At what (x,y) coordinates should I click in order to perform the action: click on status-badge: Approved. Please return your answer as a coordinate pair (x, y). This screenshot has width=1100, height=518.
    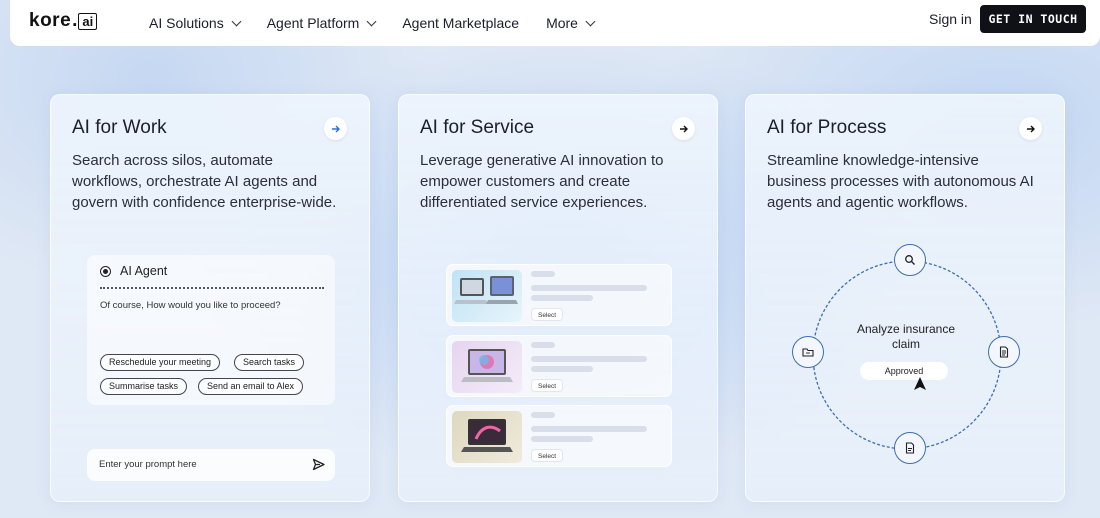
    Looking at the image, I should click on (904, 371).